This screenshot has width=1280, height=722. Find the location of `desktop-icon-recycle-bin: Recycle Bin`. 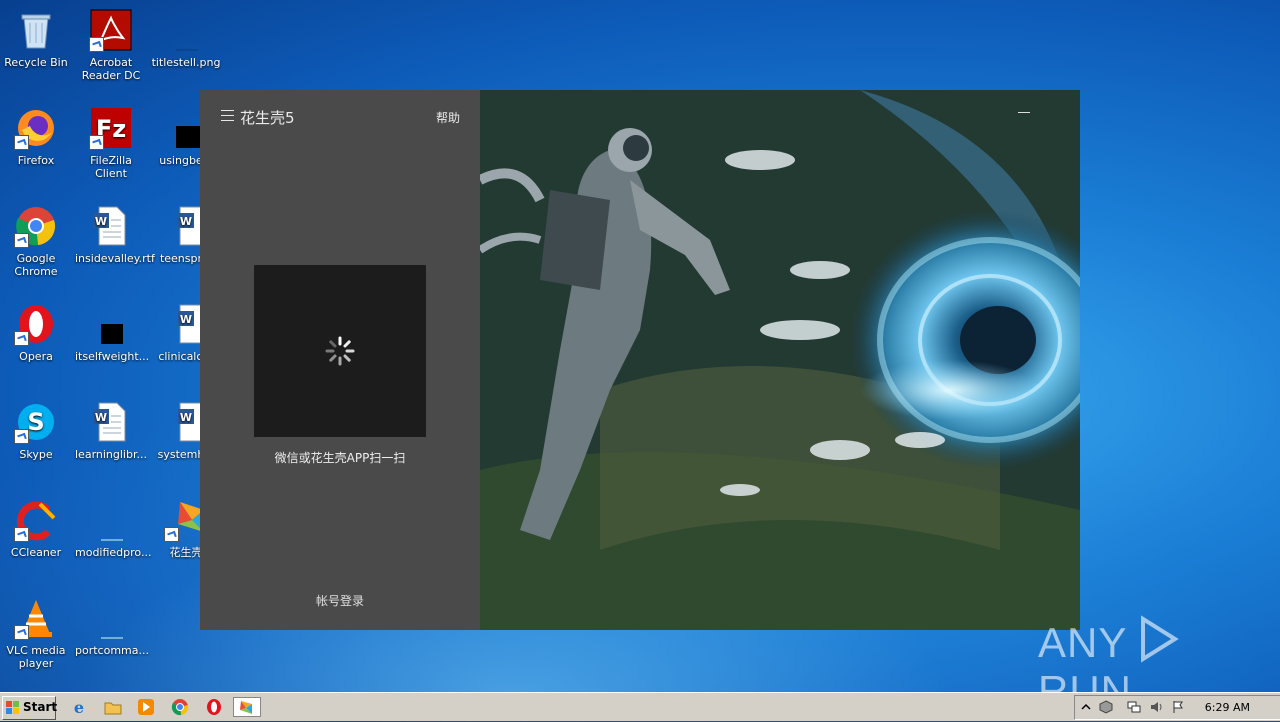

desktop-icon-recycle-bin: Recycle Bin is located at coordinates (36, 38).